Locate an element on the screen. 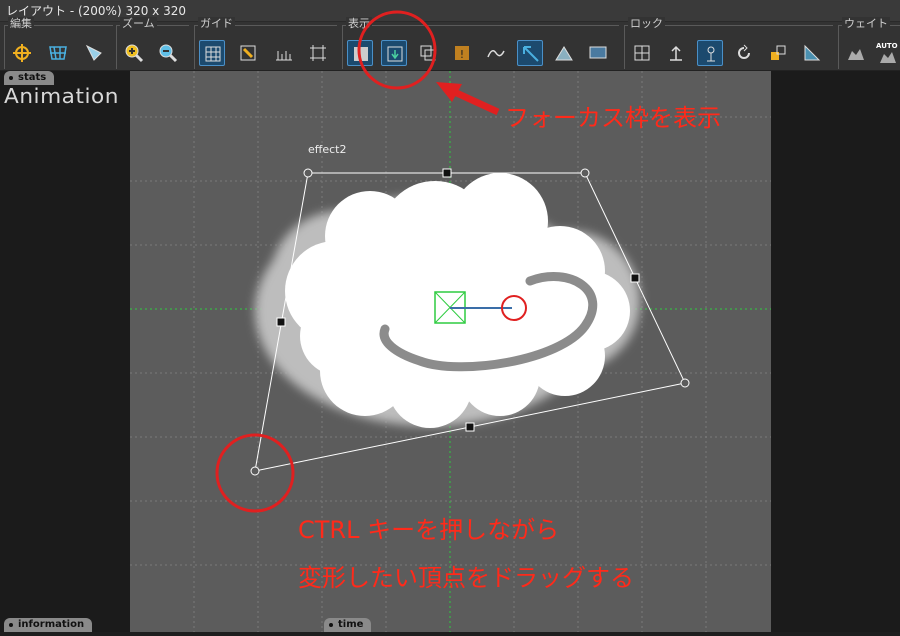  focus-frame-icon is located at coordinates (395, 54).